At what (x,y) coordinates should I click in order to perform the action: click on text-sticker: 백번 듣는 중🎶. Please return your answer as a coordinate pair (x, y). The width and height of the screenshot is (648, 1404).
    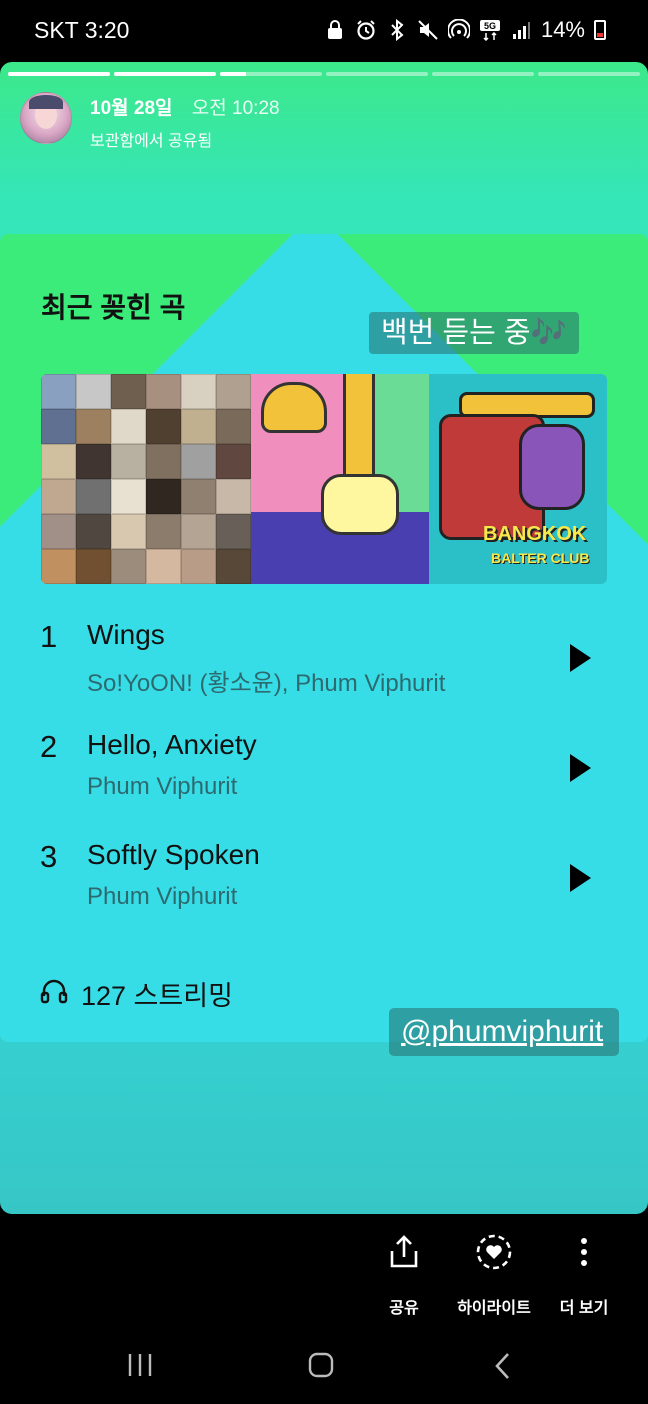
    Looking at the image, I should click on (474, 333).